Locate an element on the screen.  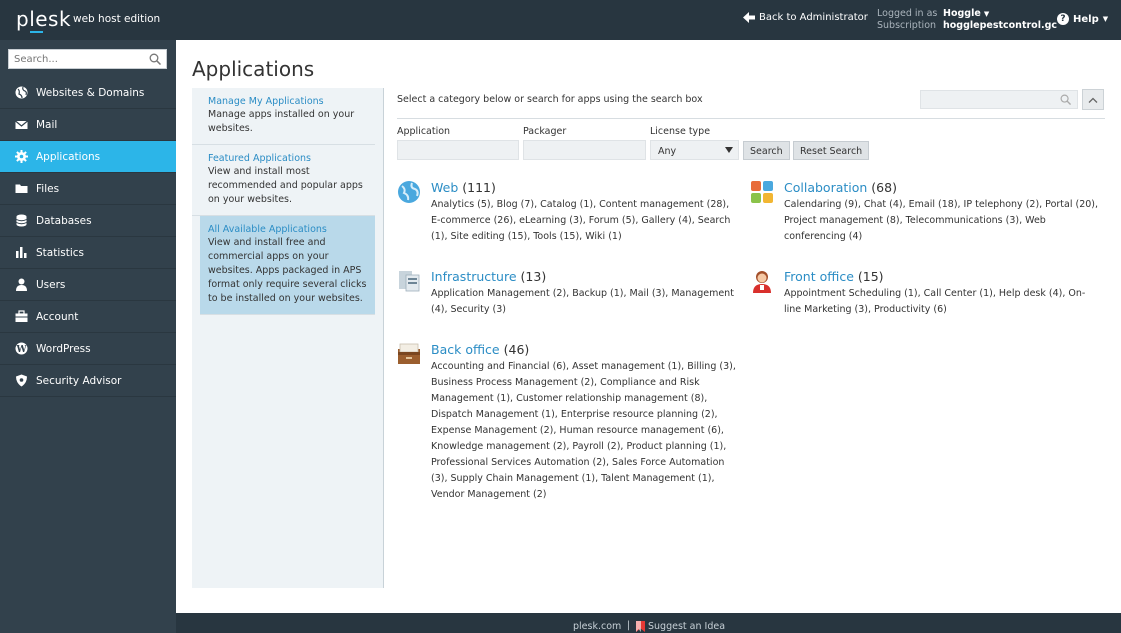
category-link: Web is located at coordinates (444, 187).